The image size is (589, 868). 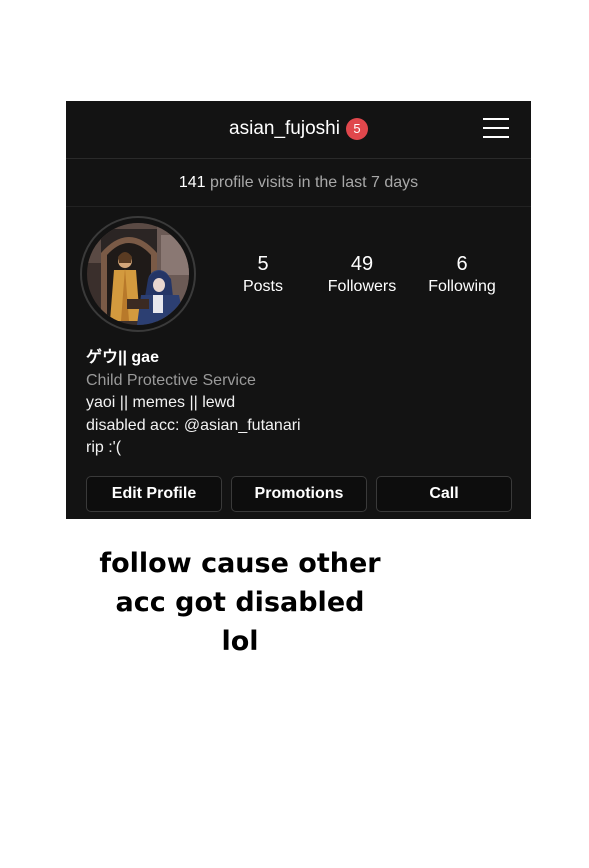 What do you see at coordinates (284, 128) in the screenshot?
I see `username: asian_fujoshi` at bounding box center [284, 128].